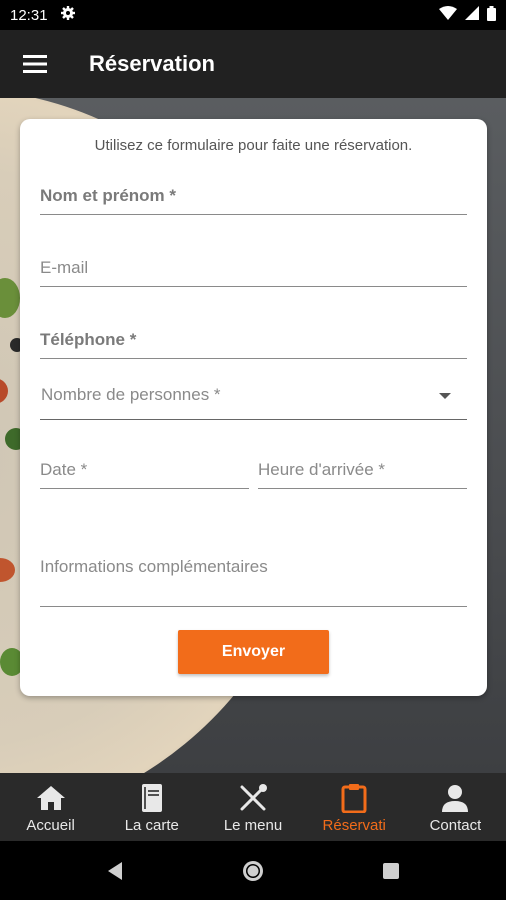  I want to click on nav-item-la-carte: La carte, so click(151, 807).